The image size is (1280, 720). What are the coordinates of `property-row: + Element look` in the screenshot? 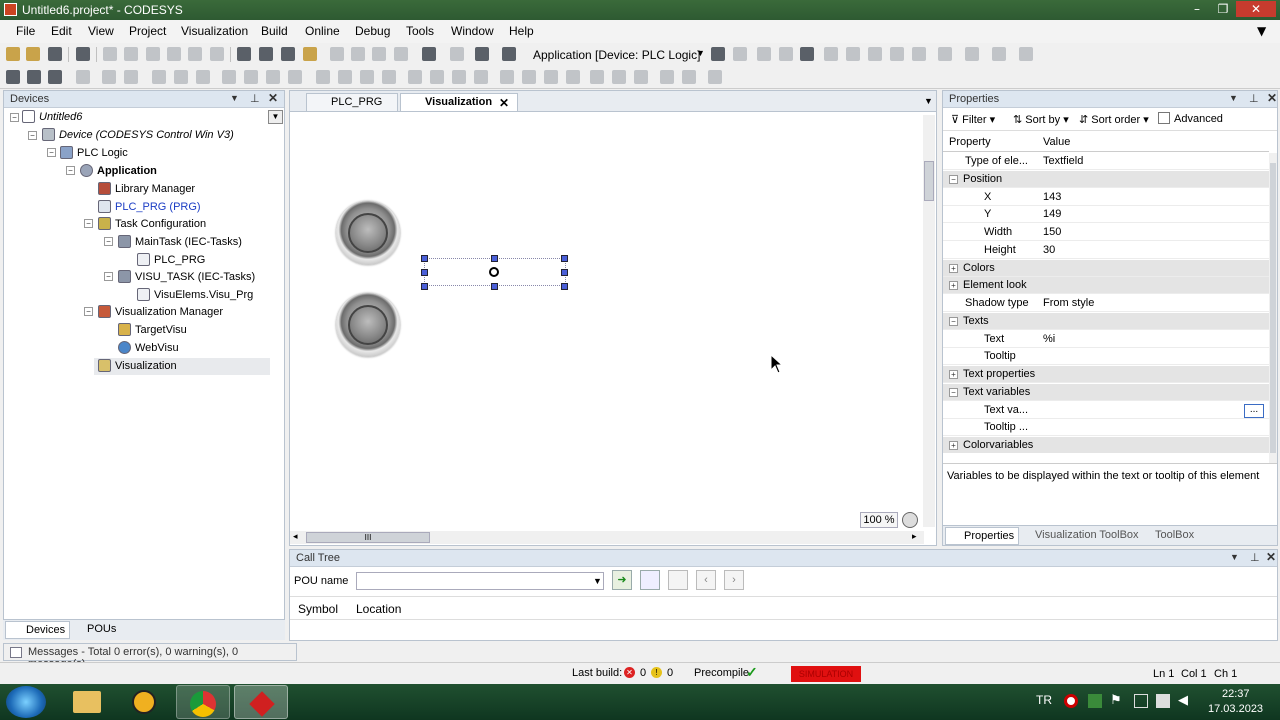 It's located at (1106, 286).